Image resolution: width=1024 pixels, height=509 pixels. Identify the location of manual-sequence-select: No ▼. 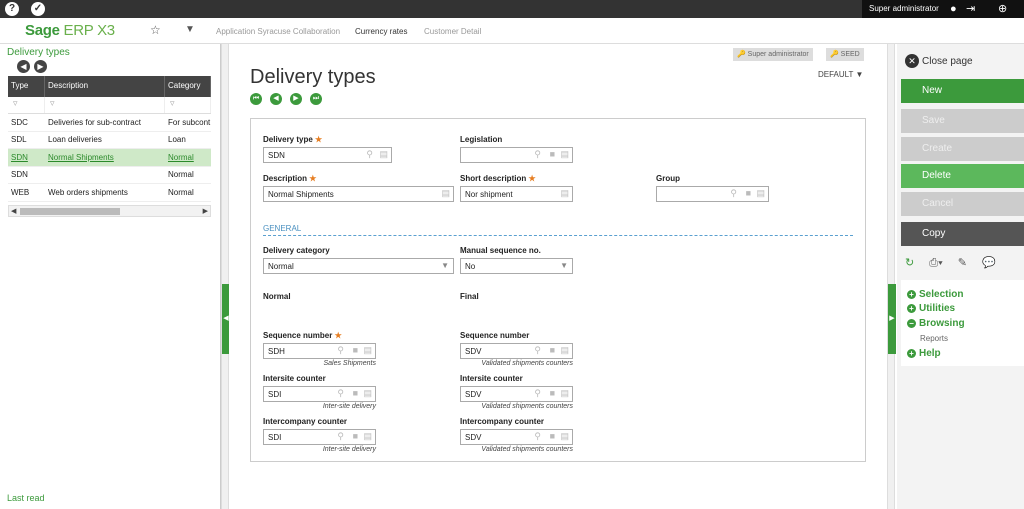
(516, 266).